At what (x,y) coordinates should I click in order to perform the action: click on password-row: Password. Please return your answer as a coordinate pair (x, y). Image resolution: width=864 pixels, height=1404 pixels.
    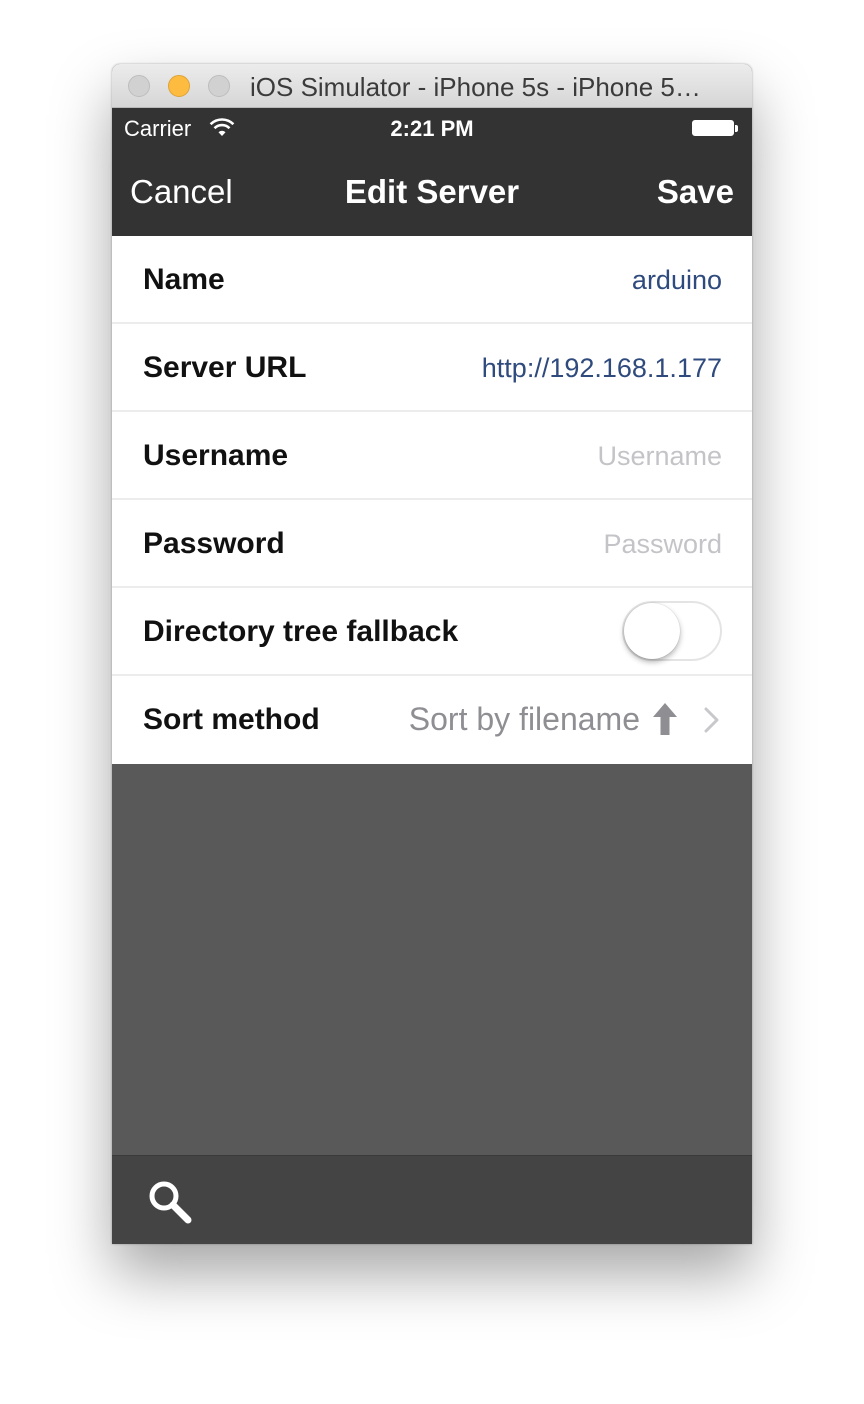
    Looking at the image, I should click on (432, 544).